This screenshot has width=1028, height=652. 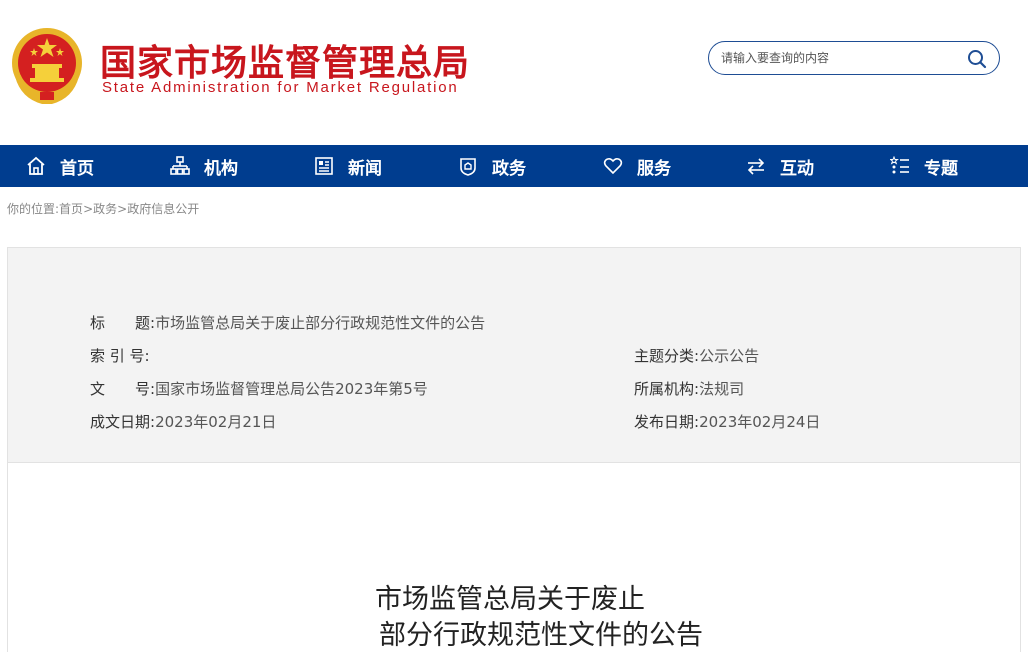 What do you see at coordinates (510, 599) in the screenshot?
I see `document-title-line-1: 市场监管总局关于废止` at bounding box center [510, 599].